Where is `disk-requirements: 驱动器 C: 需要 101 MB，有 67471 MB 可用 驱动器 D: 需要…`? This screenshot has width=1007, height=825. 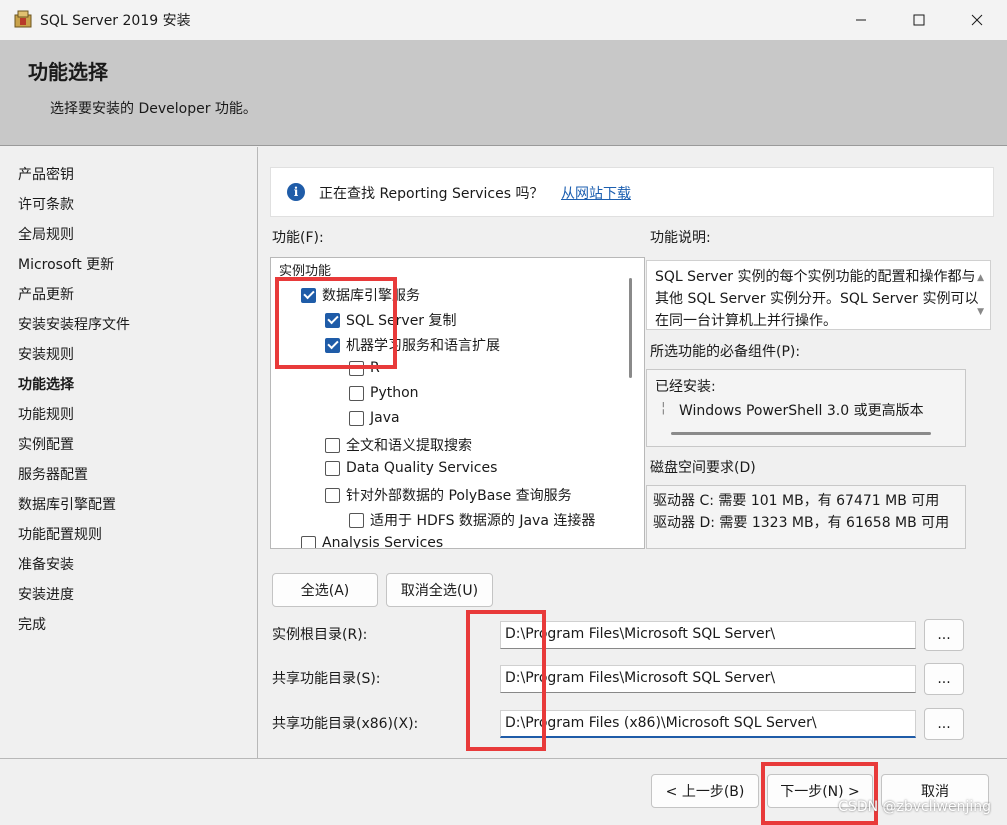 disk-requirements: 驱动器 C: 需要 101 MB，有 67471 MB 可用 驱动器 D: 需要… is located at coordinates (806, 517).